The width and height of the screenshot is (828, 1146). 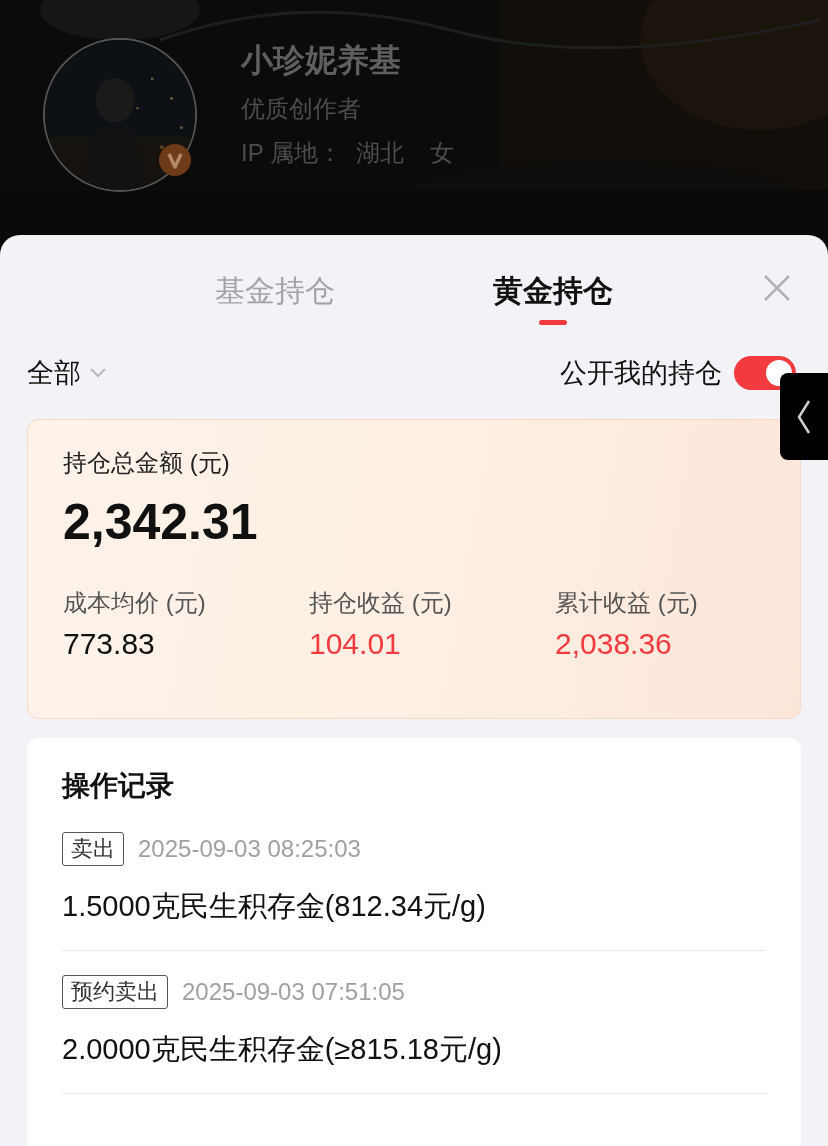 I want to click on filter-dropdown: 全部, so click(x=67, y=373).